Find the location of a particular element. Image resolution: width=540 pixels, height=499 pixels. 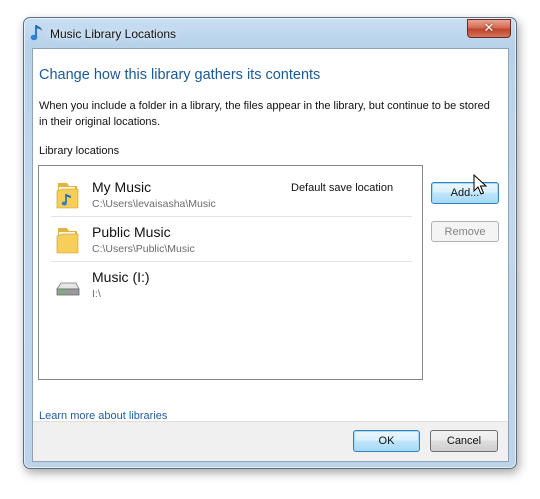

remove-button: Remove is located at coordinates (465, 231).